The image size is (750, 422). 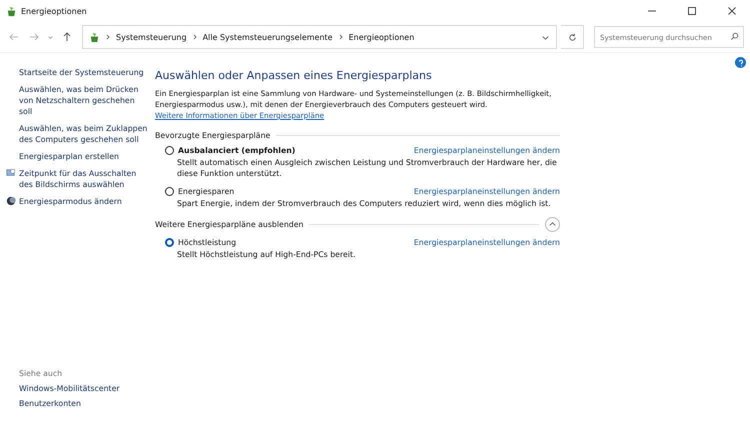 I want to click on refresh-button, so click(x=572, y=37).